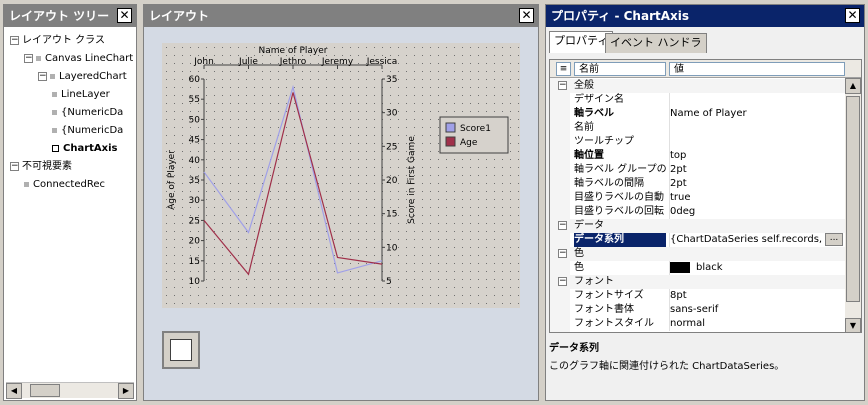 This screenshot has width=868, height=405. What do you see at coordinates (181, 350) in the screenshot?
I see `layout-tool-button` at bounding box center [181, 350].